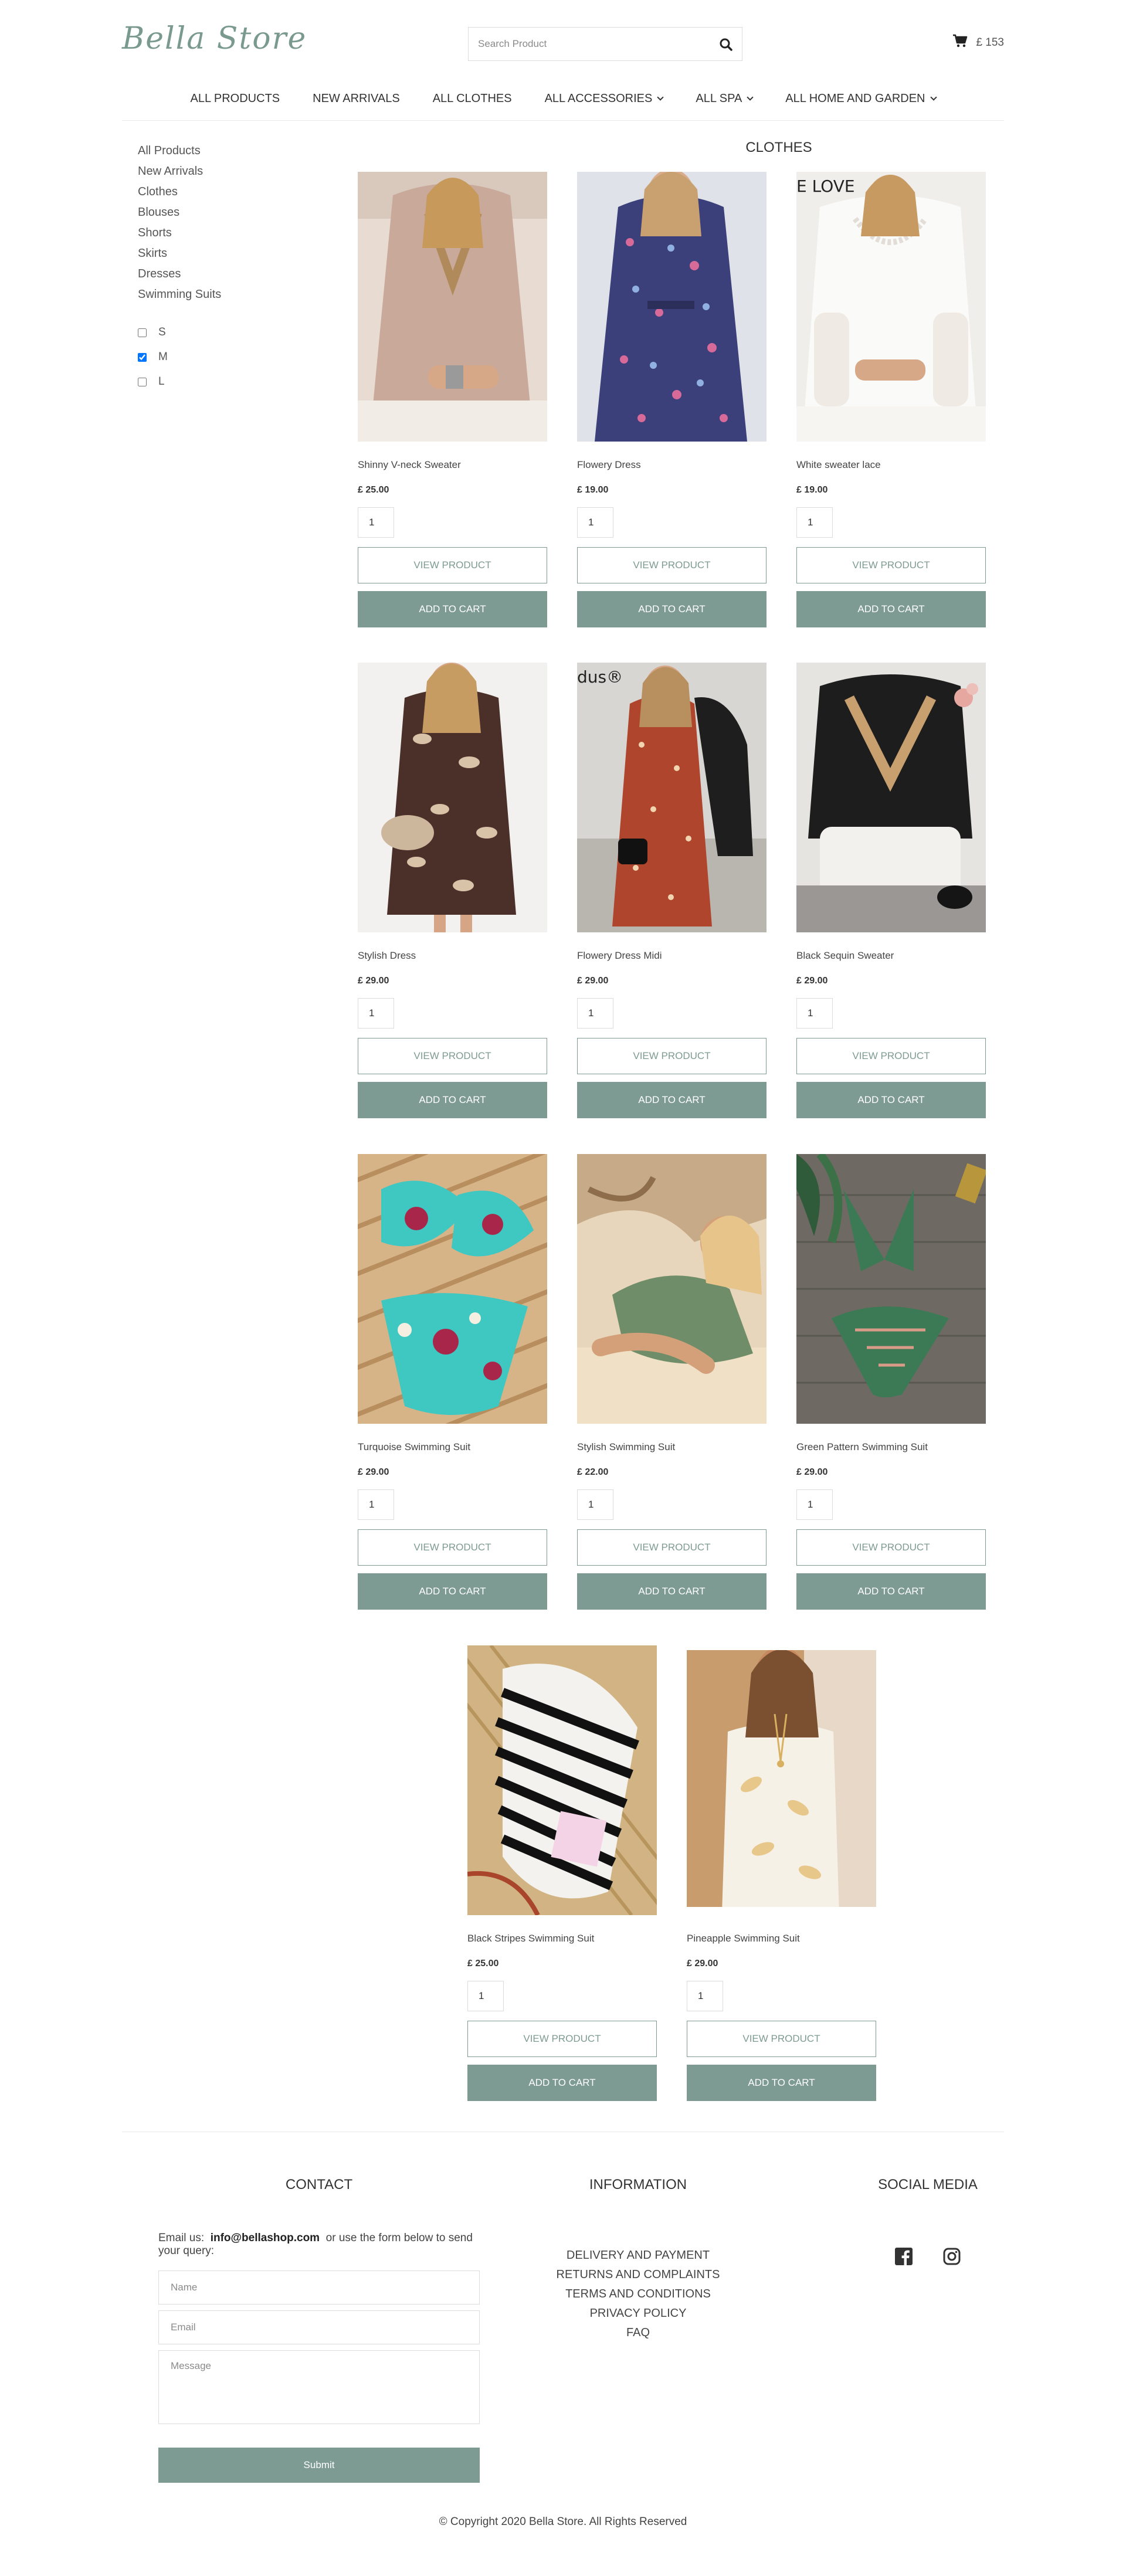 The width and height of the screenshot is (1126, 2576). Describe the element at coordinates (960, 43) in the screenshot. I see `cart-icon` at that location.